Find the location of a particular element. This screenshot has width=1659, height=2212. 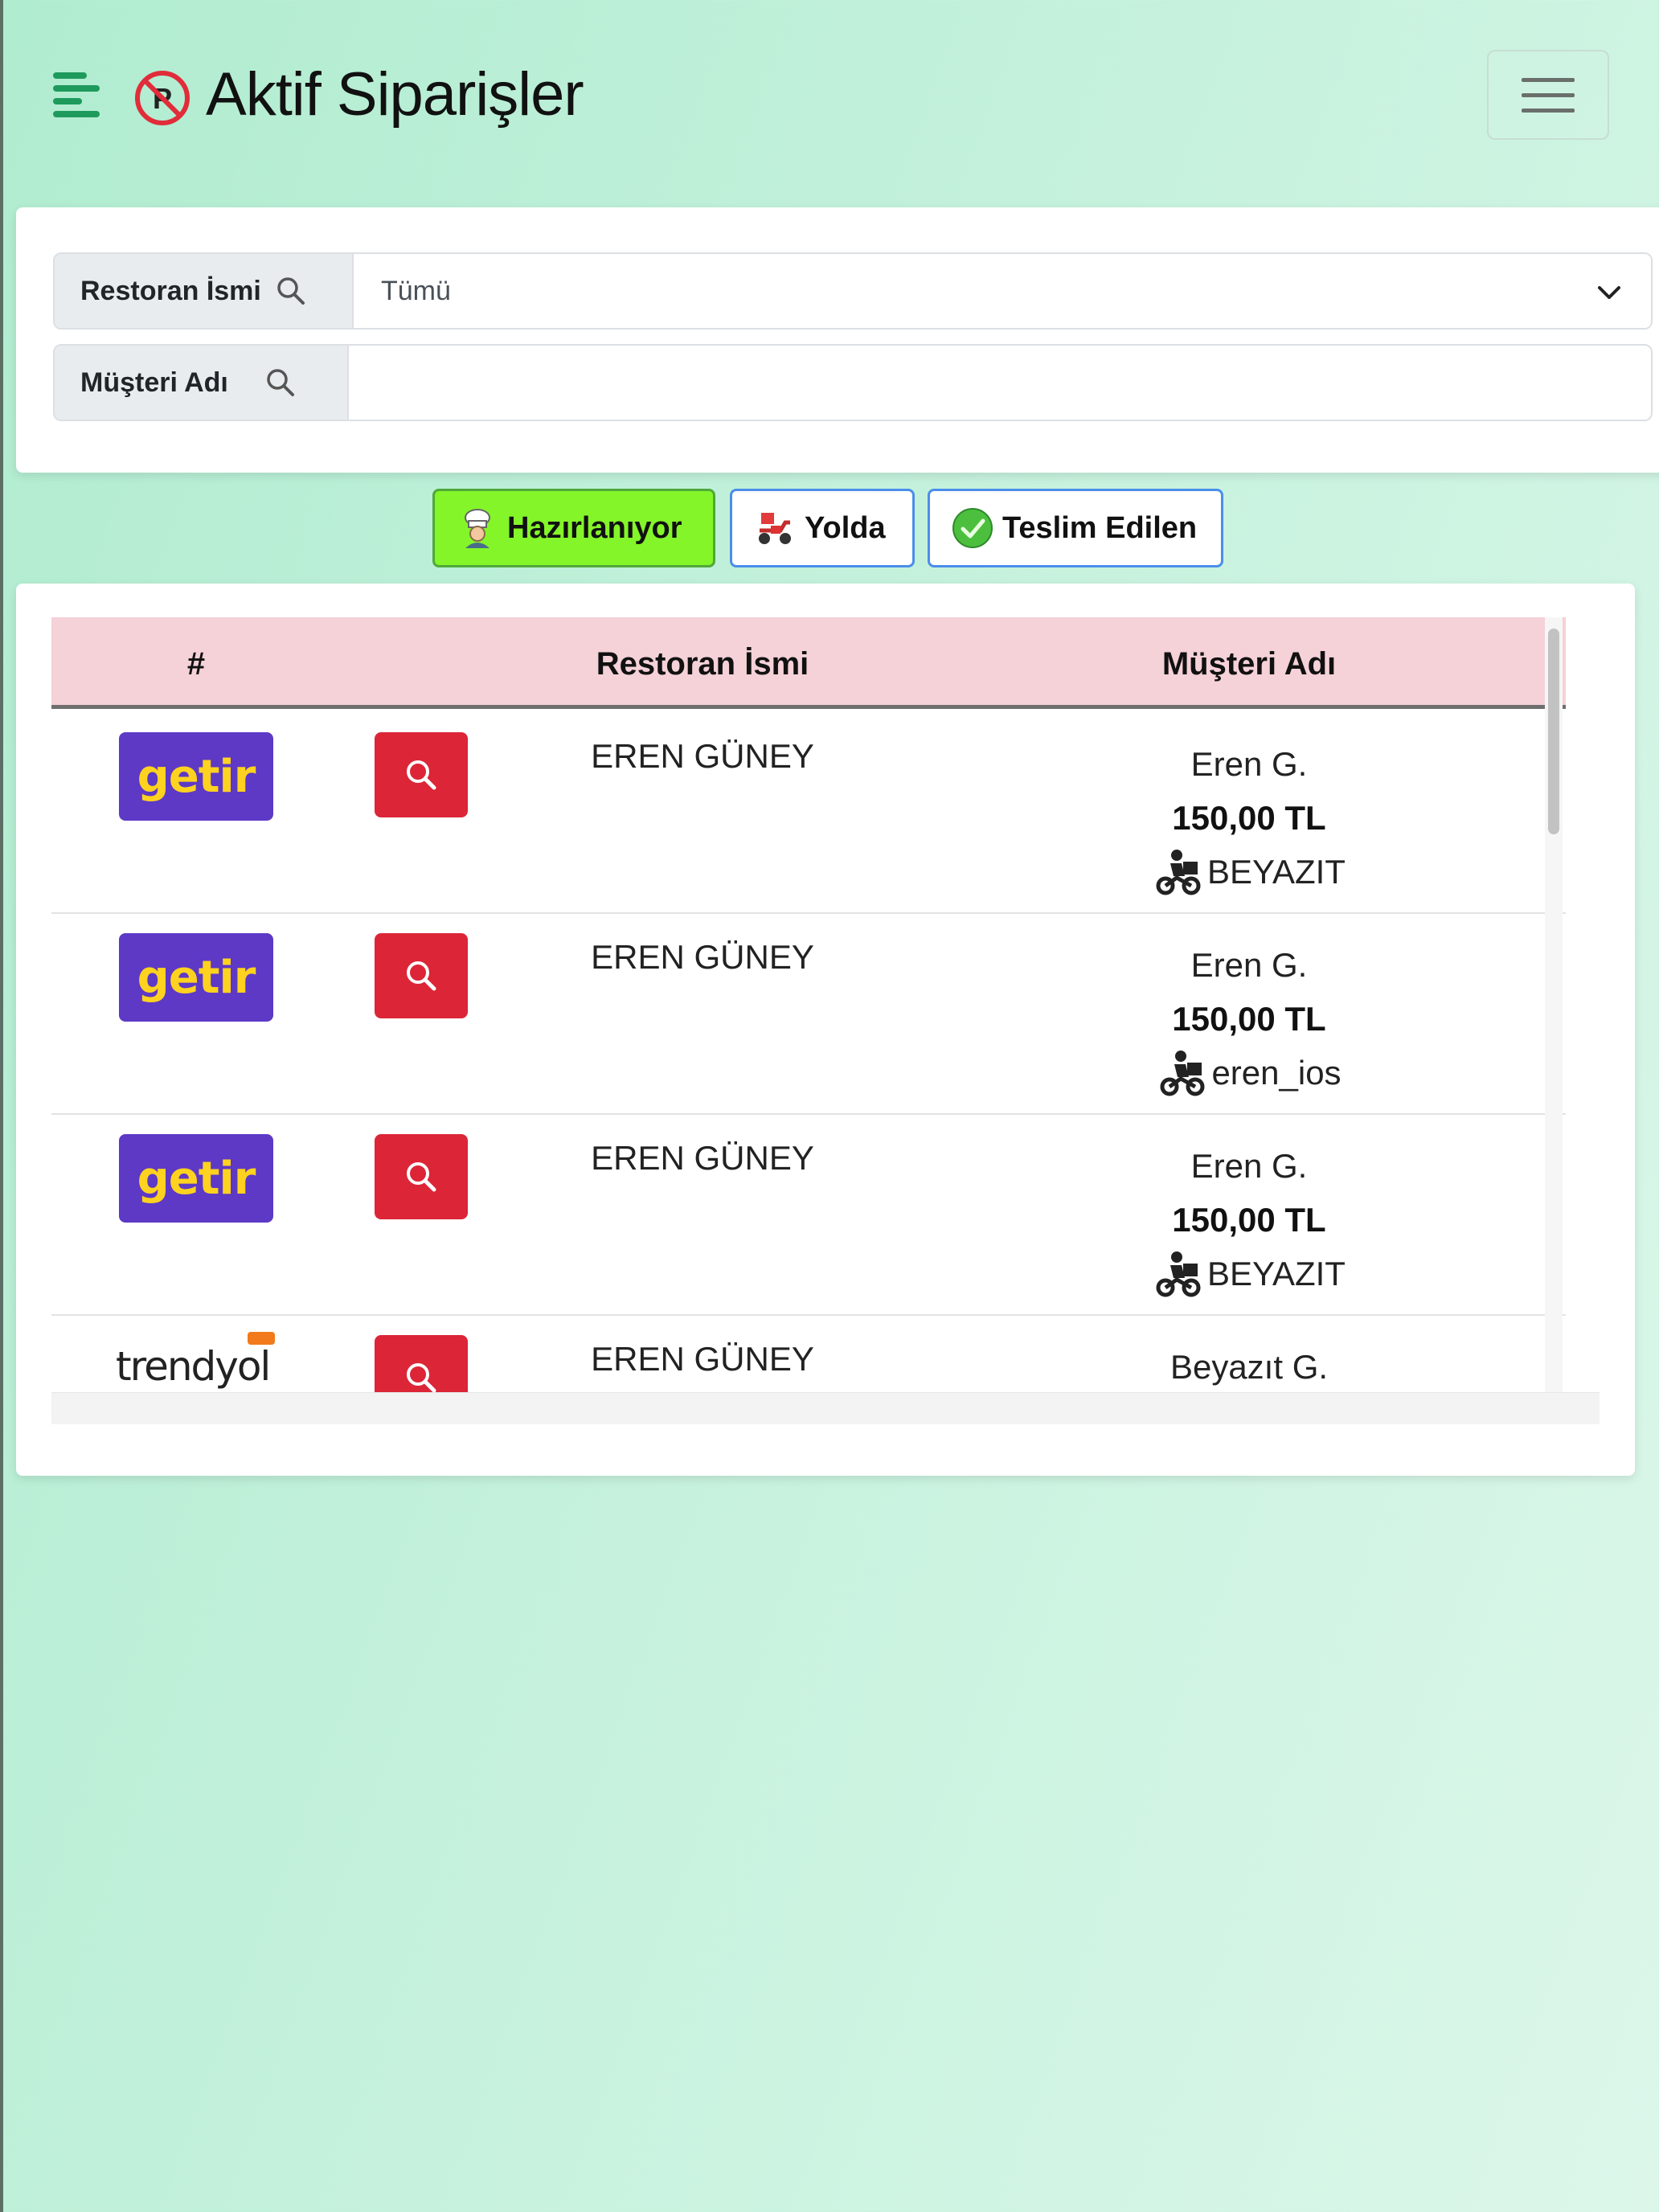

customer-cell: Beyazıt G. is located at coordinates (1249, 1366).